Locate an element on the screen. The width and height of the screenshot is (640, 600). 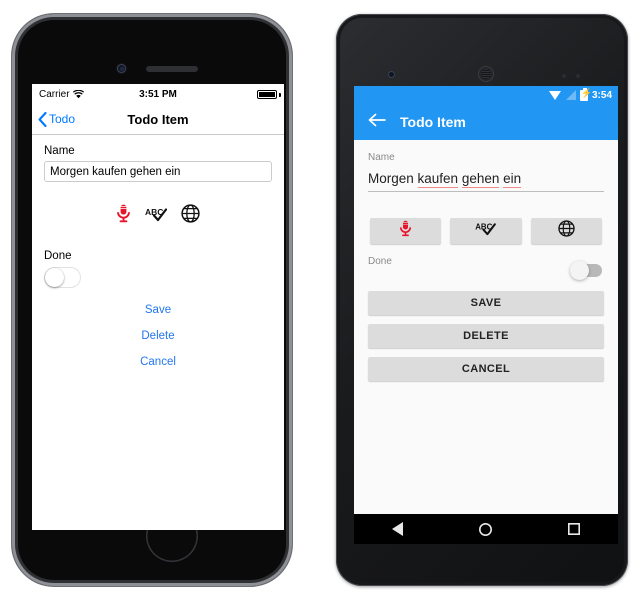
ios-clock: 3:51 PM is located at coordinates (158, 94).